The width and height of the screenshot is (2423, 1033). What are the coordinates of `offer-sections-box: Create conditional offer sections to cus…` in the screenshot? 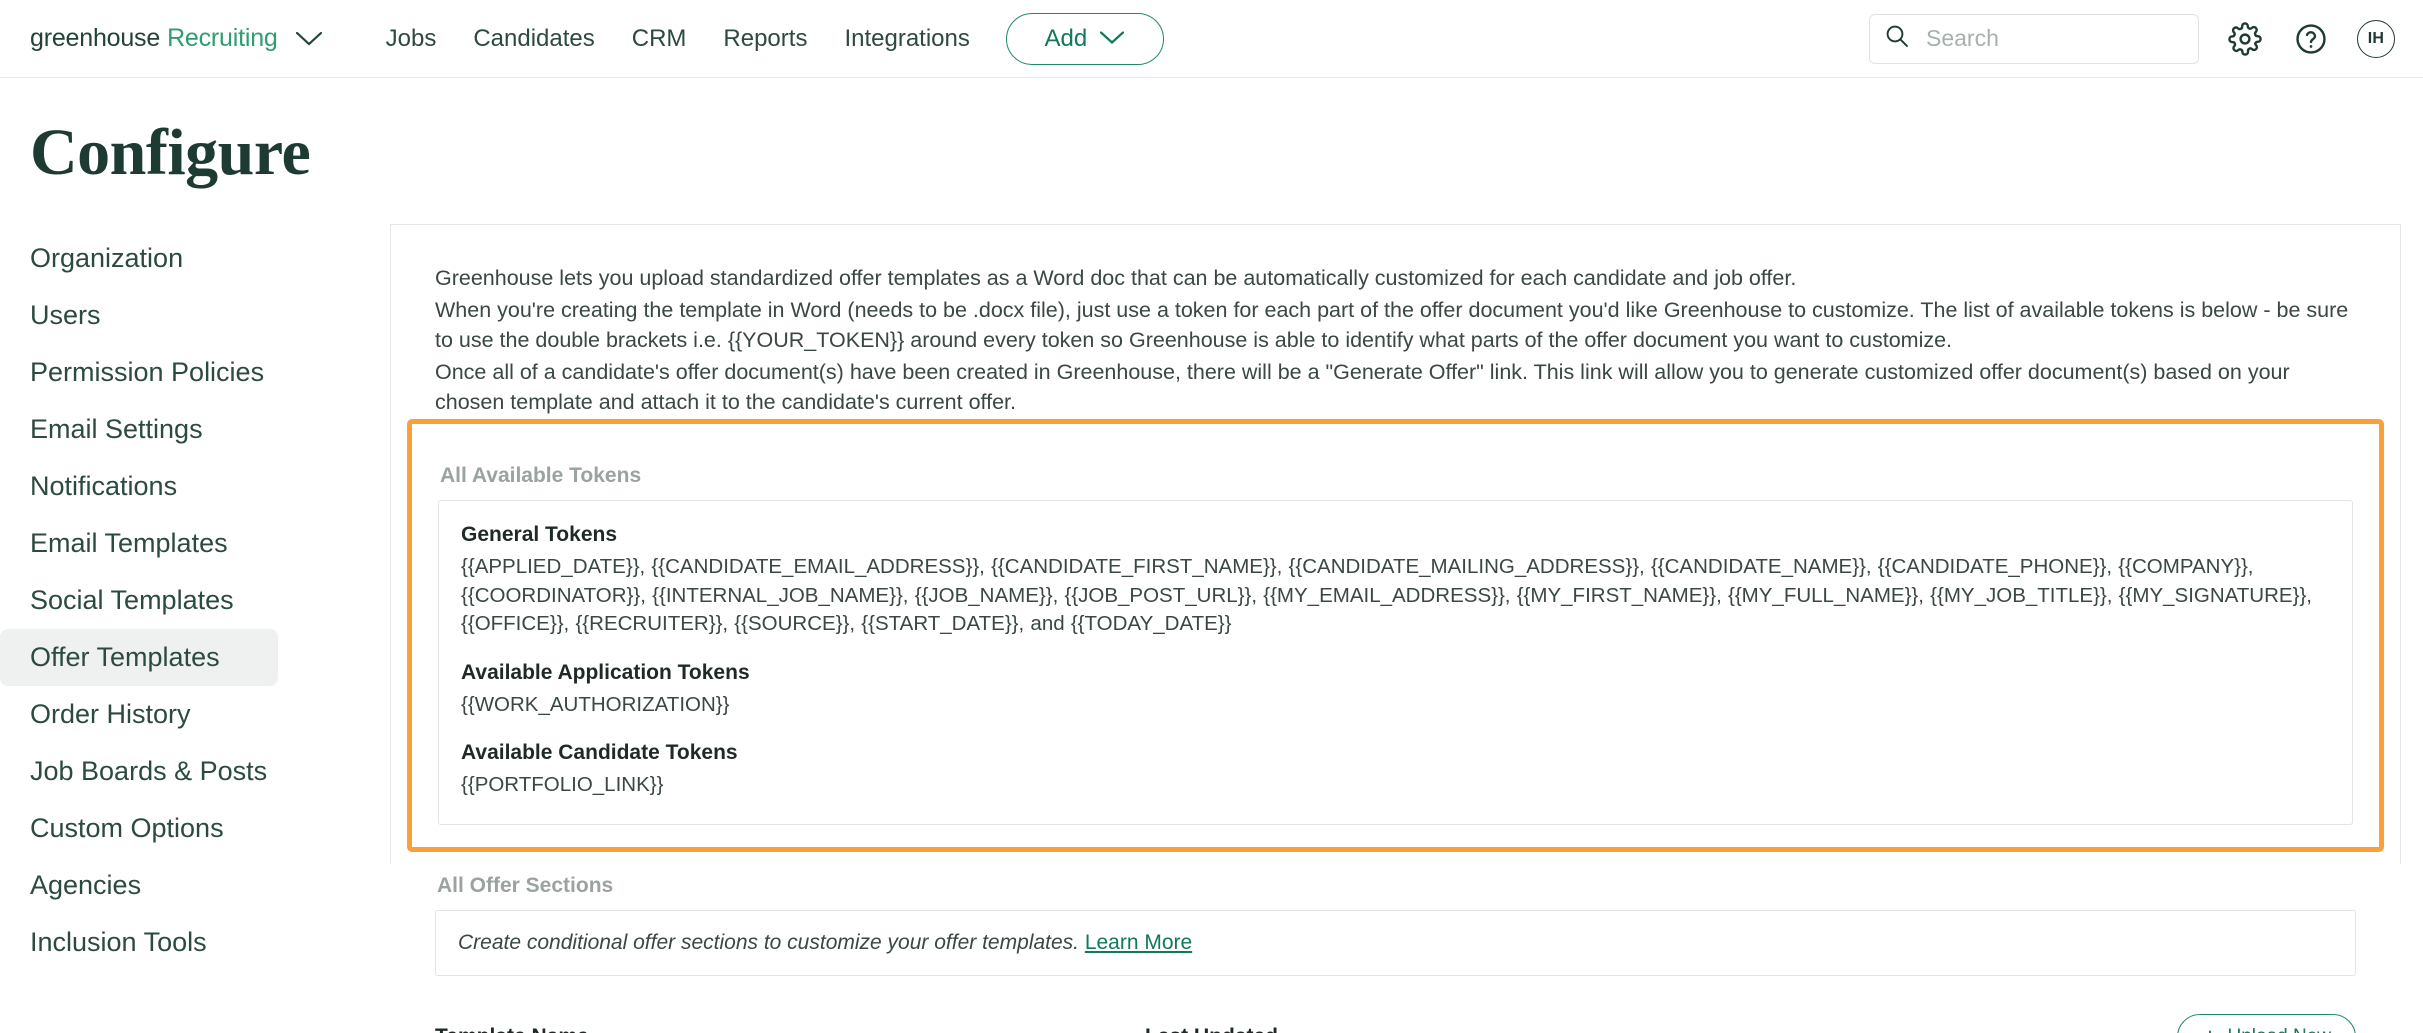 It's located at (1395, 942).